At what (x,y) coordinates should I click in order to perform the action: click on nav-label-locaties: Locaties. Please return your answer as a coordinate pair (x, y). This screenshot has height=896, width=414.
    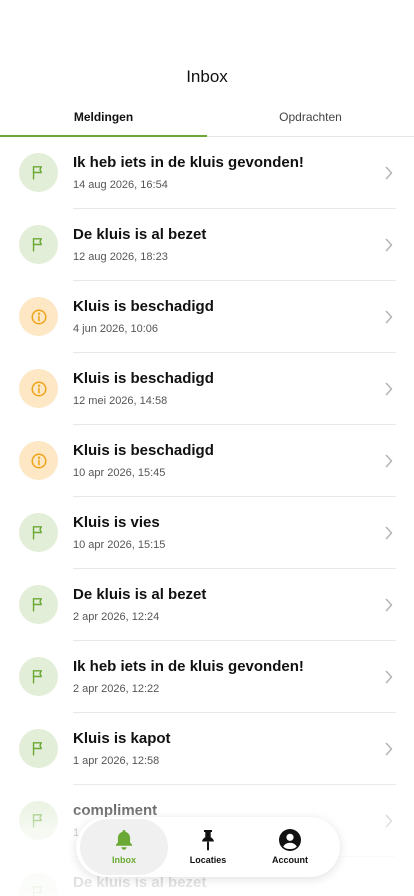
    Looking at the image, I should click on (208, 860).